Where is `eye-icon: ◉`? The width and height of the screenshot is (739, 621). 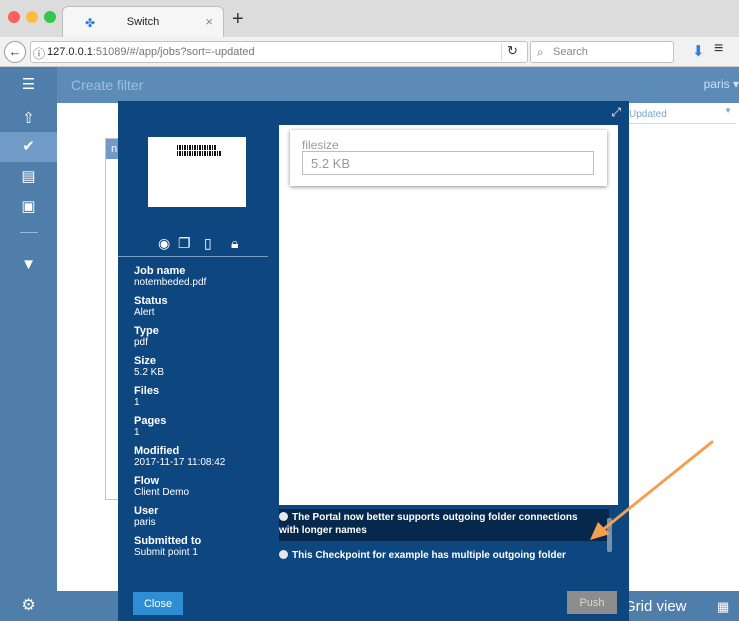 eye-icon: ◉ is located at coordinates (164, 243).